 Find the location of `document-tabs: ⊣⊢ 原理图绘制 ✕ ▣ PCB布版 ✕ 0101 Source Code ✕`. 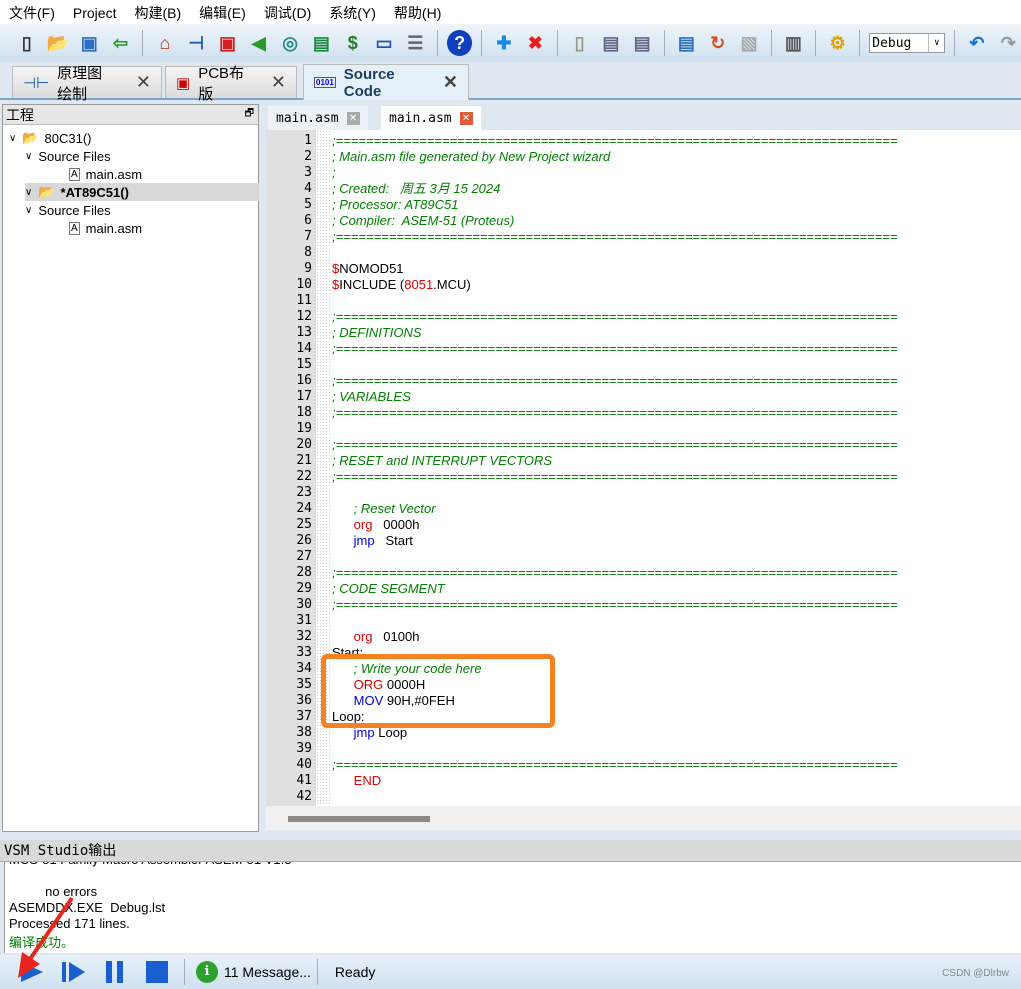

document-tabs: ⊣⊢ 原理图绘制 ✕ ▣ PCB布版 ✕ 0101 Source Code ✕ is located at coordinates (510, 83).